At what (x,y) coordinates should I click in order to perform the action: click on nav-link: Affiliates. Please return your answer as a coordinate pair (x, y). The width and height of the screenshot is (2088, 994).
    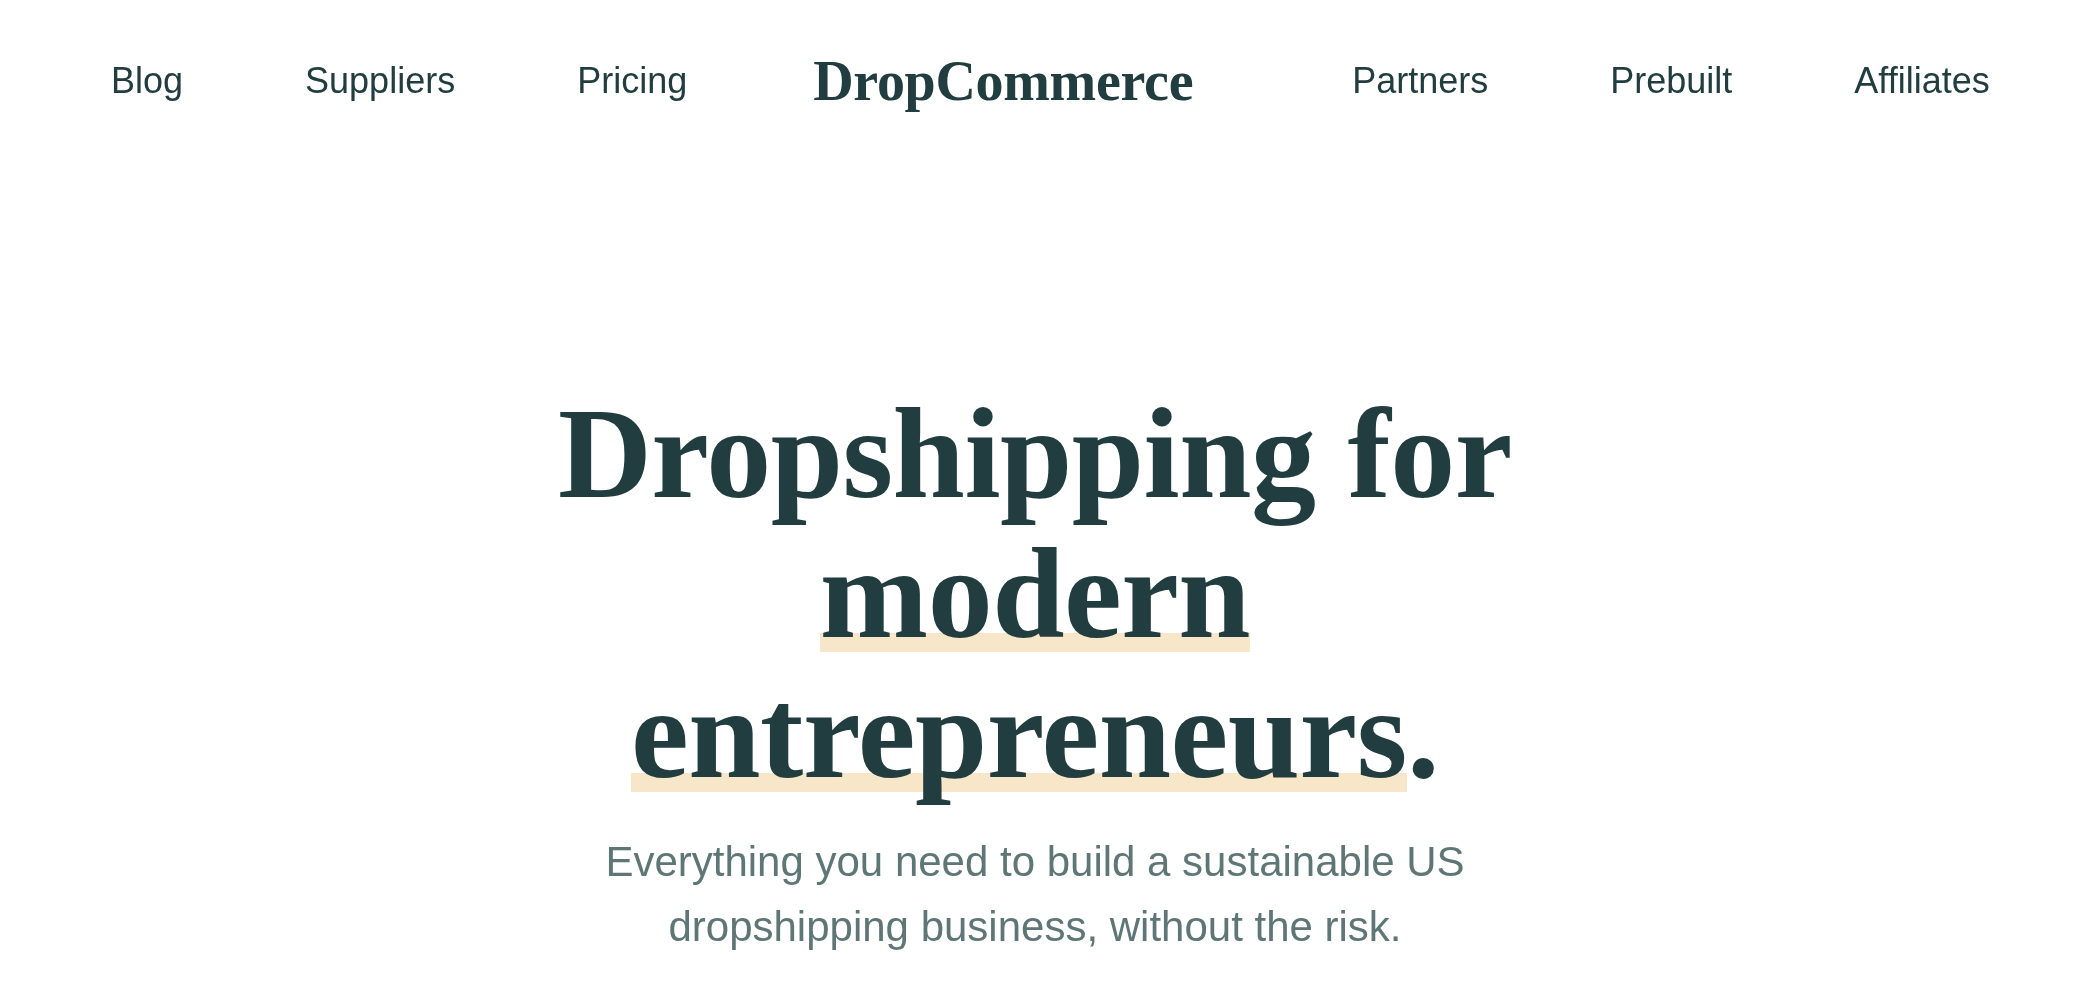
    Looking at the image, I should click on (1922, 81).